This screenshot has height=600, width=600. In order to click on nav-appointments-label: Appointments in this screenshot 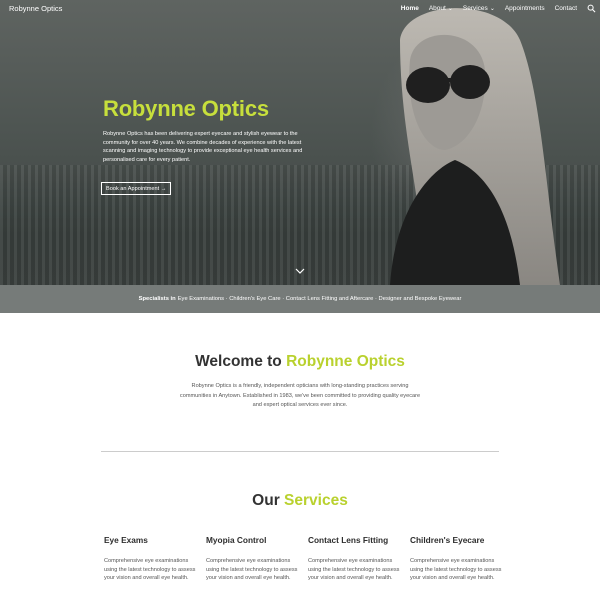, I will do `click(524, 8)`.